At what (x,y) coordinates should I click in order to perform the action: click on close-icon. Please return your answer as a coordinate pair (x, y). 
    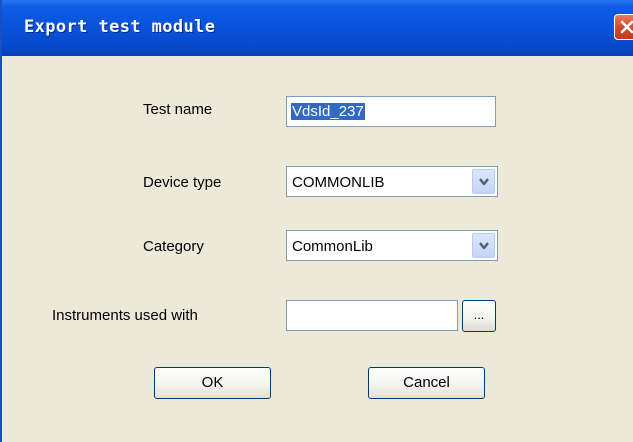
    Looking at the image, I should click on (626, 27).